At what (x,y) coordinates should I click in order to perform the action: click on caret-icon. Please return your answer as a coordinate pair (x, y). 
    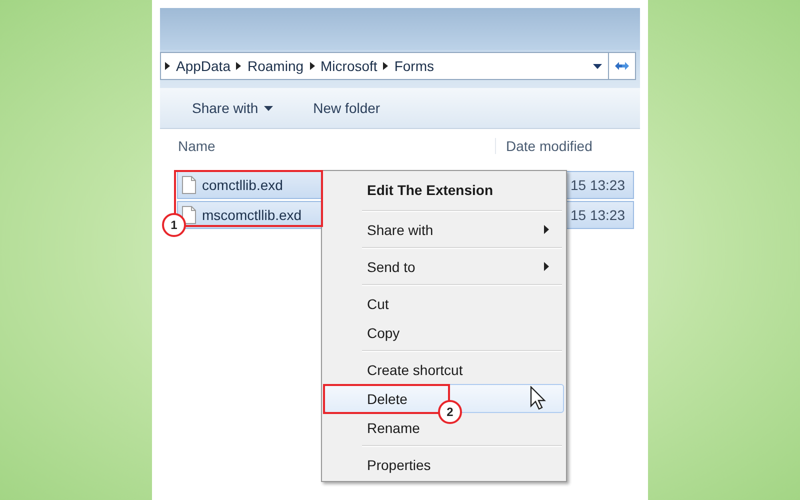
    Looking at the image, I should click on (269, 108).